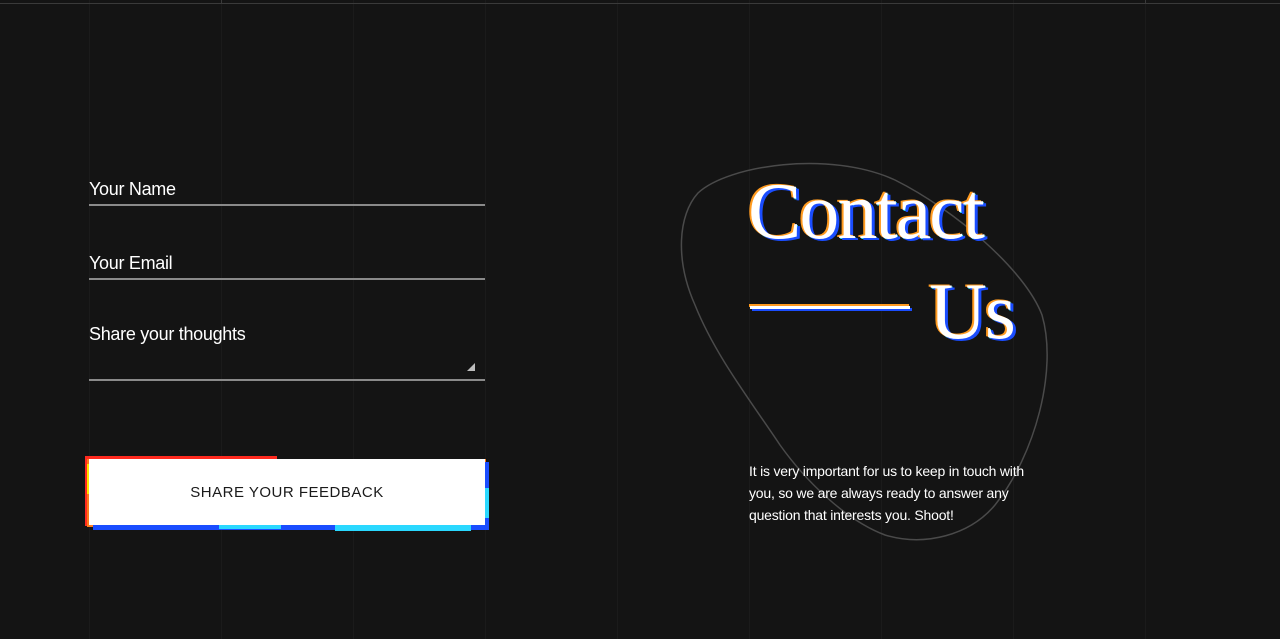 The width and height of the screenshot is (1280, 639). Describe the element at coordinates (830, 307) in the screenshot. I see `heading-dash-line` at that location.